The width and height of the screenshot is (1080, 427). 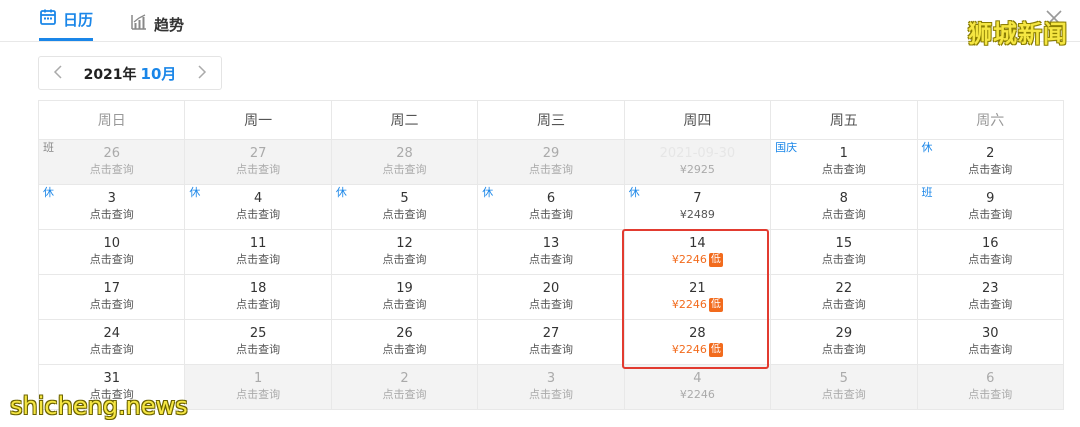 What do you see at coordinates (844, 162) in the screenshot?
I see `calendar-day-cell: 国庆 1 点击查询` at bounding box center [844, 162].